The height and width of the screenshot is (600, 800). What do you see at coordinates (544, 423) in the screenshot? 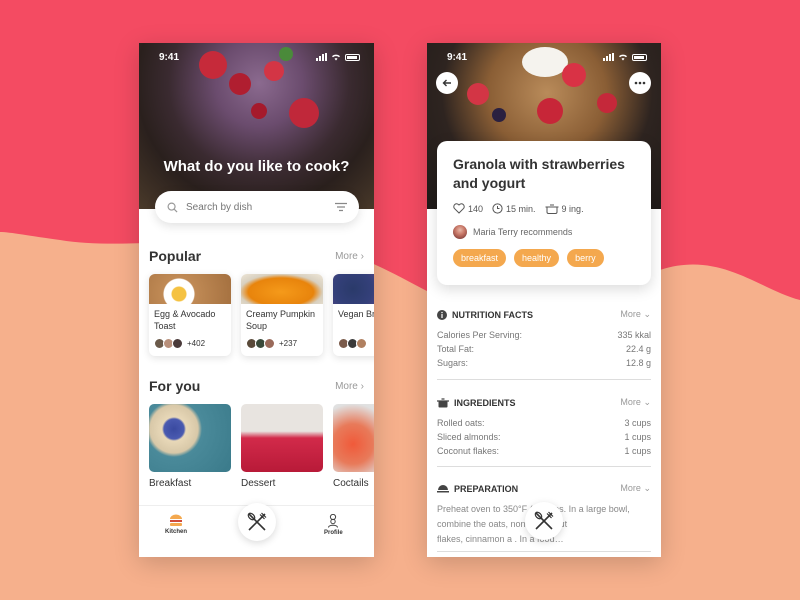
I see `ingredient-row: Rolled oats: 3 cups` at bounding box center [544, 423].